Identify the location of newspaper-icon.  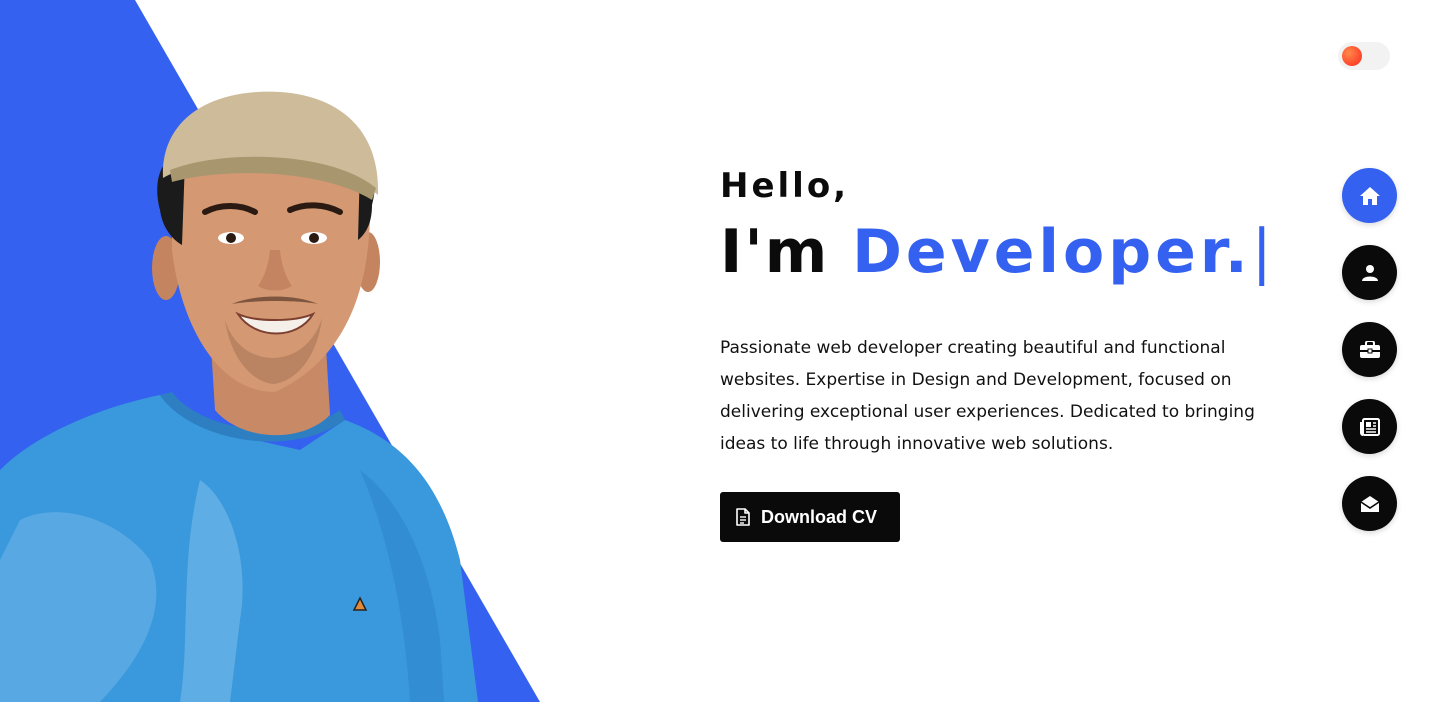
(1369, 426).